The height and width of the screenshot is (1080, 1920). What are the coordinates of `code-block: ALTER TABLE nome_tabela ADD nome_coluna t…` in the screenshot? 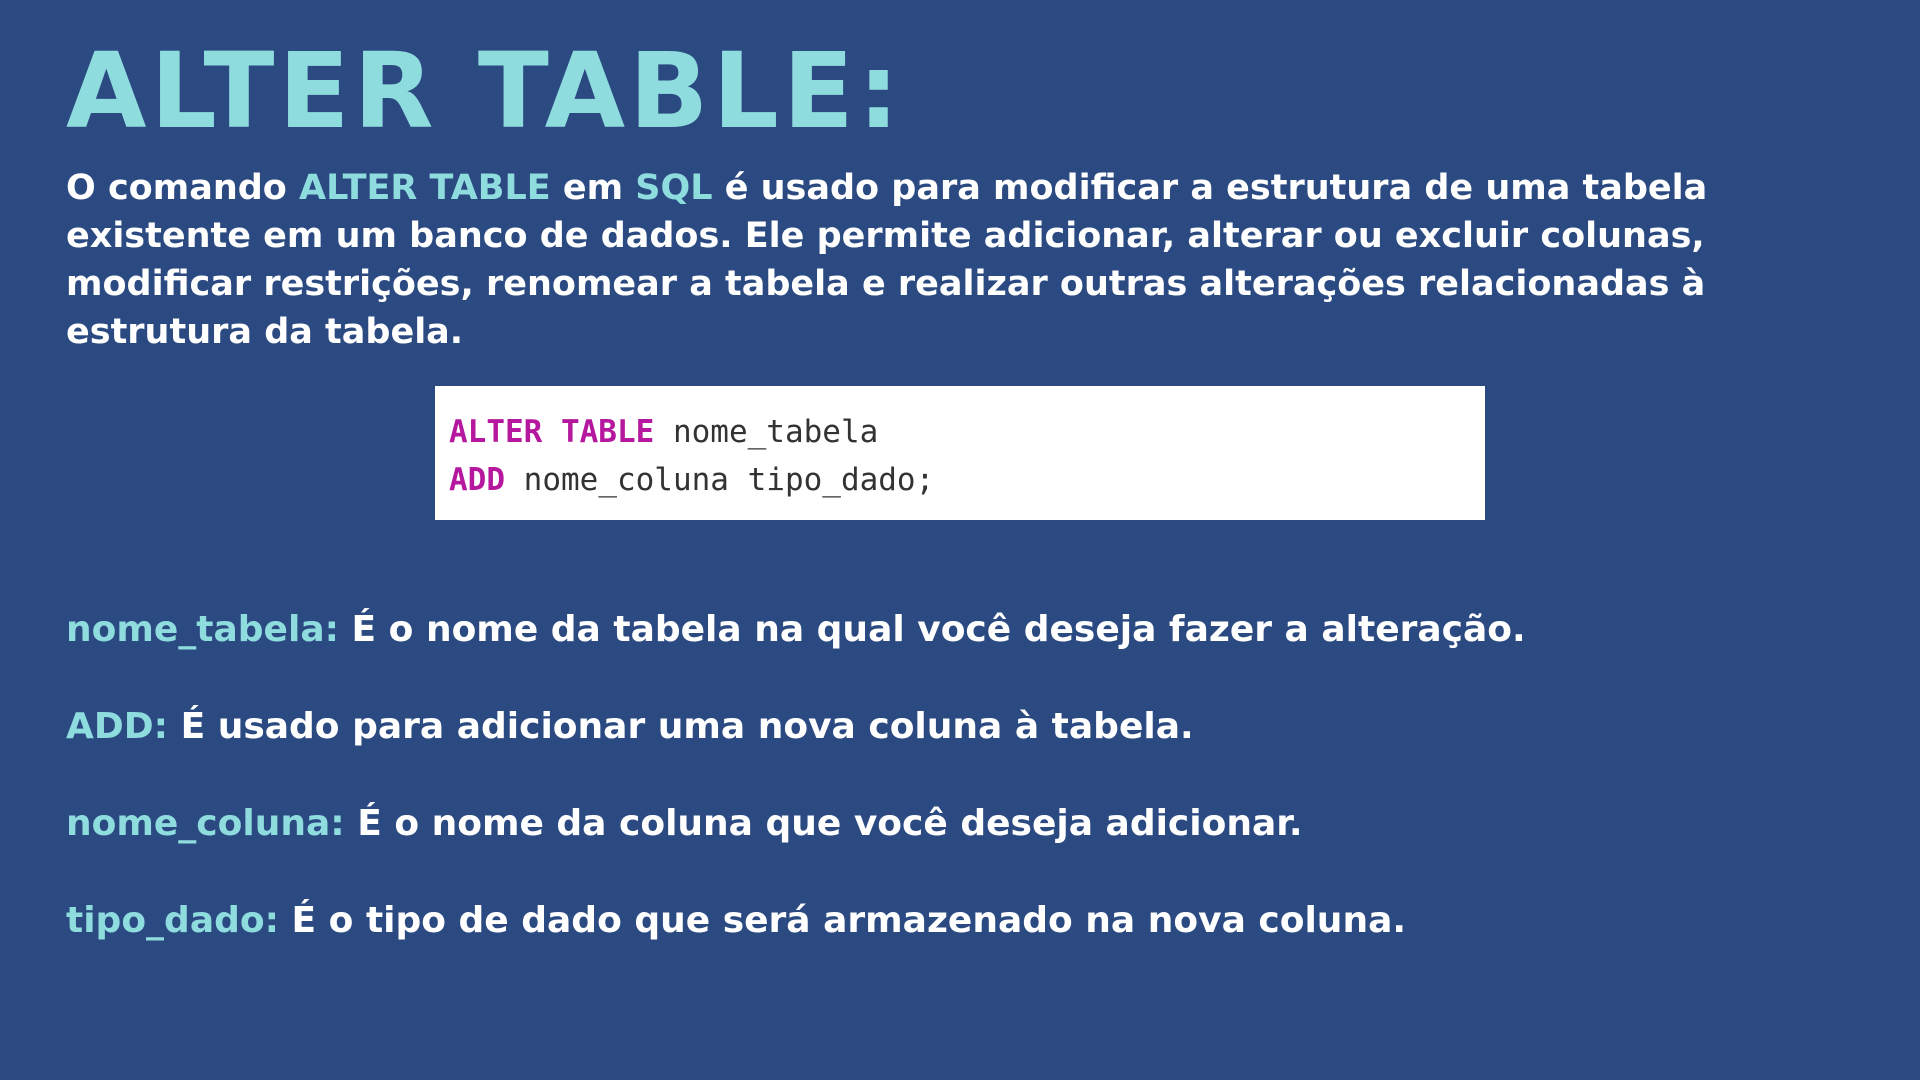 It's located at (960, 453).